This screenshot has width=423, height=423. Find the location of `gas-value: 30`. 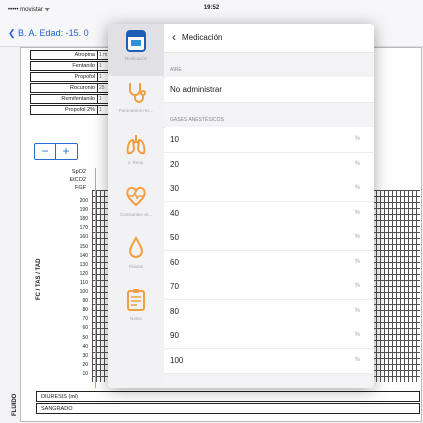

gas-value: 30 is located at coordinates (174, 188).